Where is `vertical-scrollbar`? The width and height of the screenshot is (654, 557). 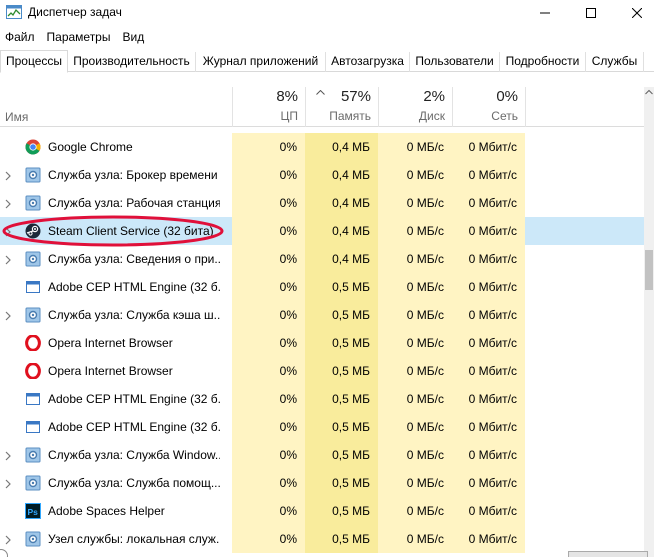 vertical-scrollbar is located at coordinates (649, 322).